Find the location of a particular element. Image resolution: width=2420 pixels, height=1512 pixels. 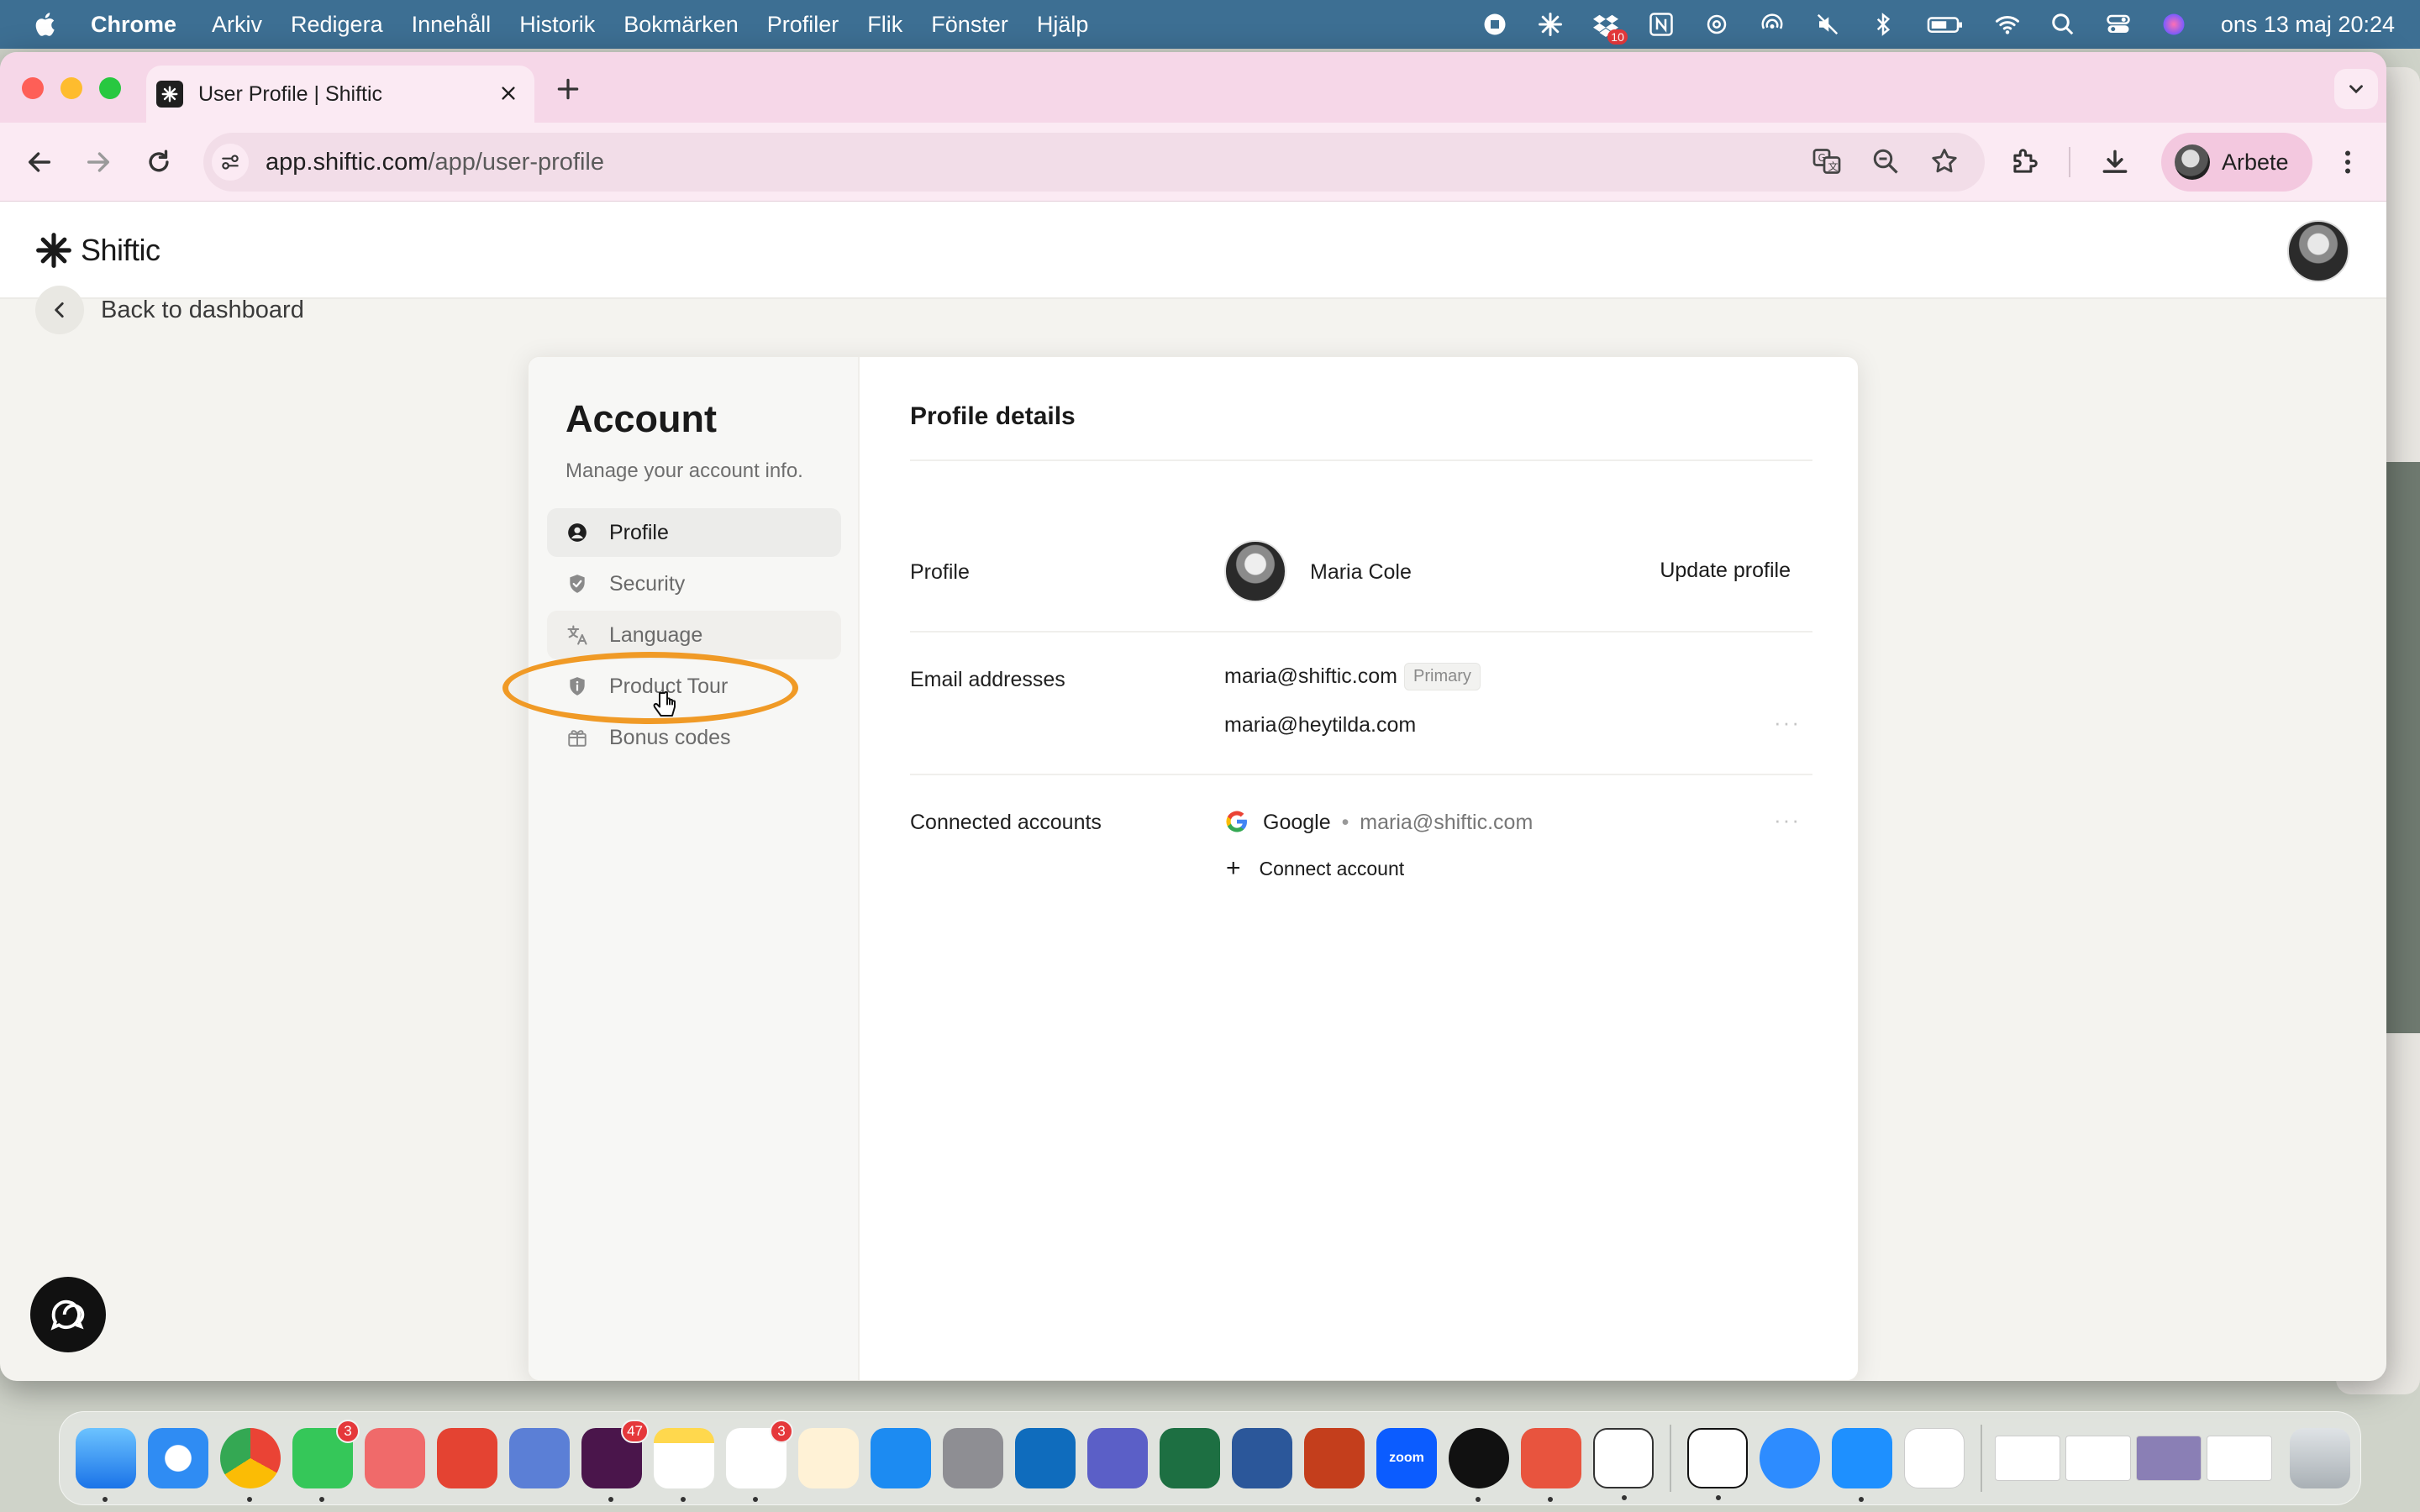

translate-page-icon: G文 is located at coordinates (1827, 161).